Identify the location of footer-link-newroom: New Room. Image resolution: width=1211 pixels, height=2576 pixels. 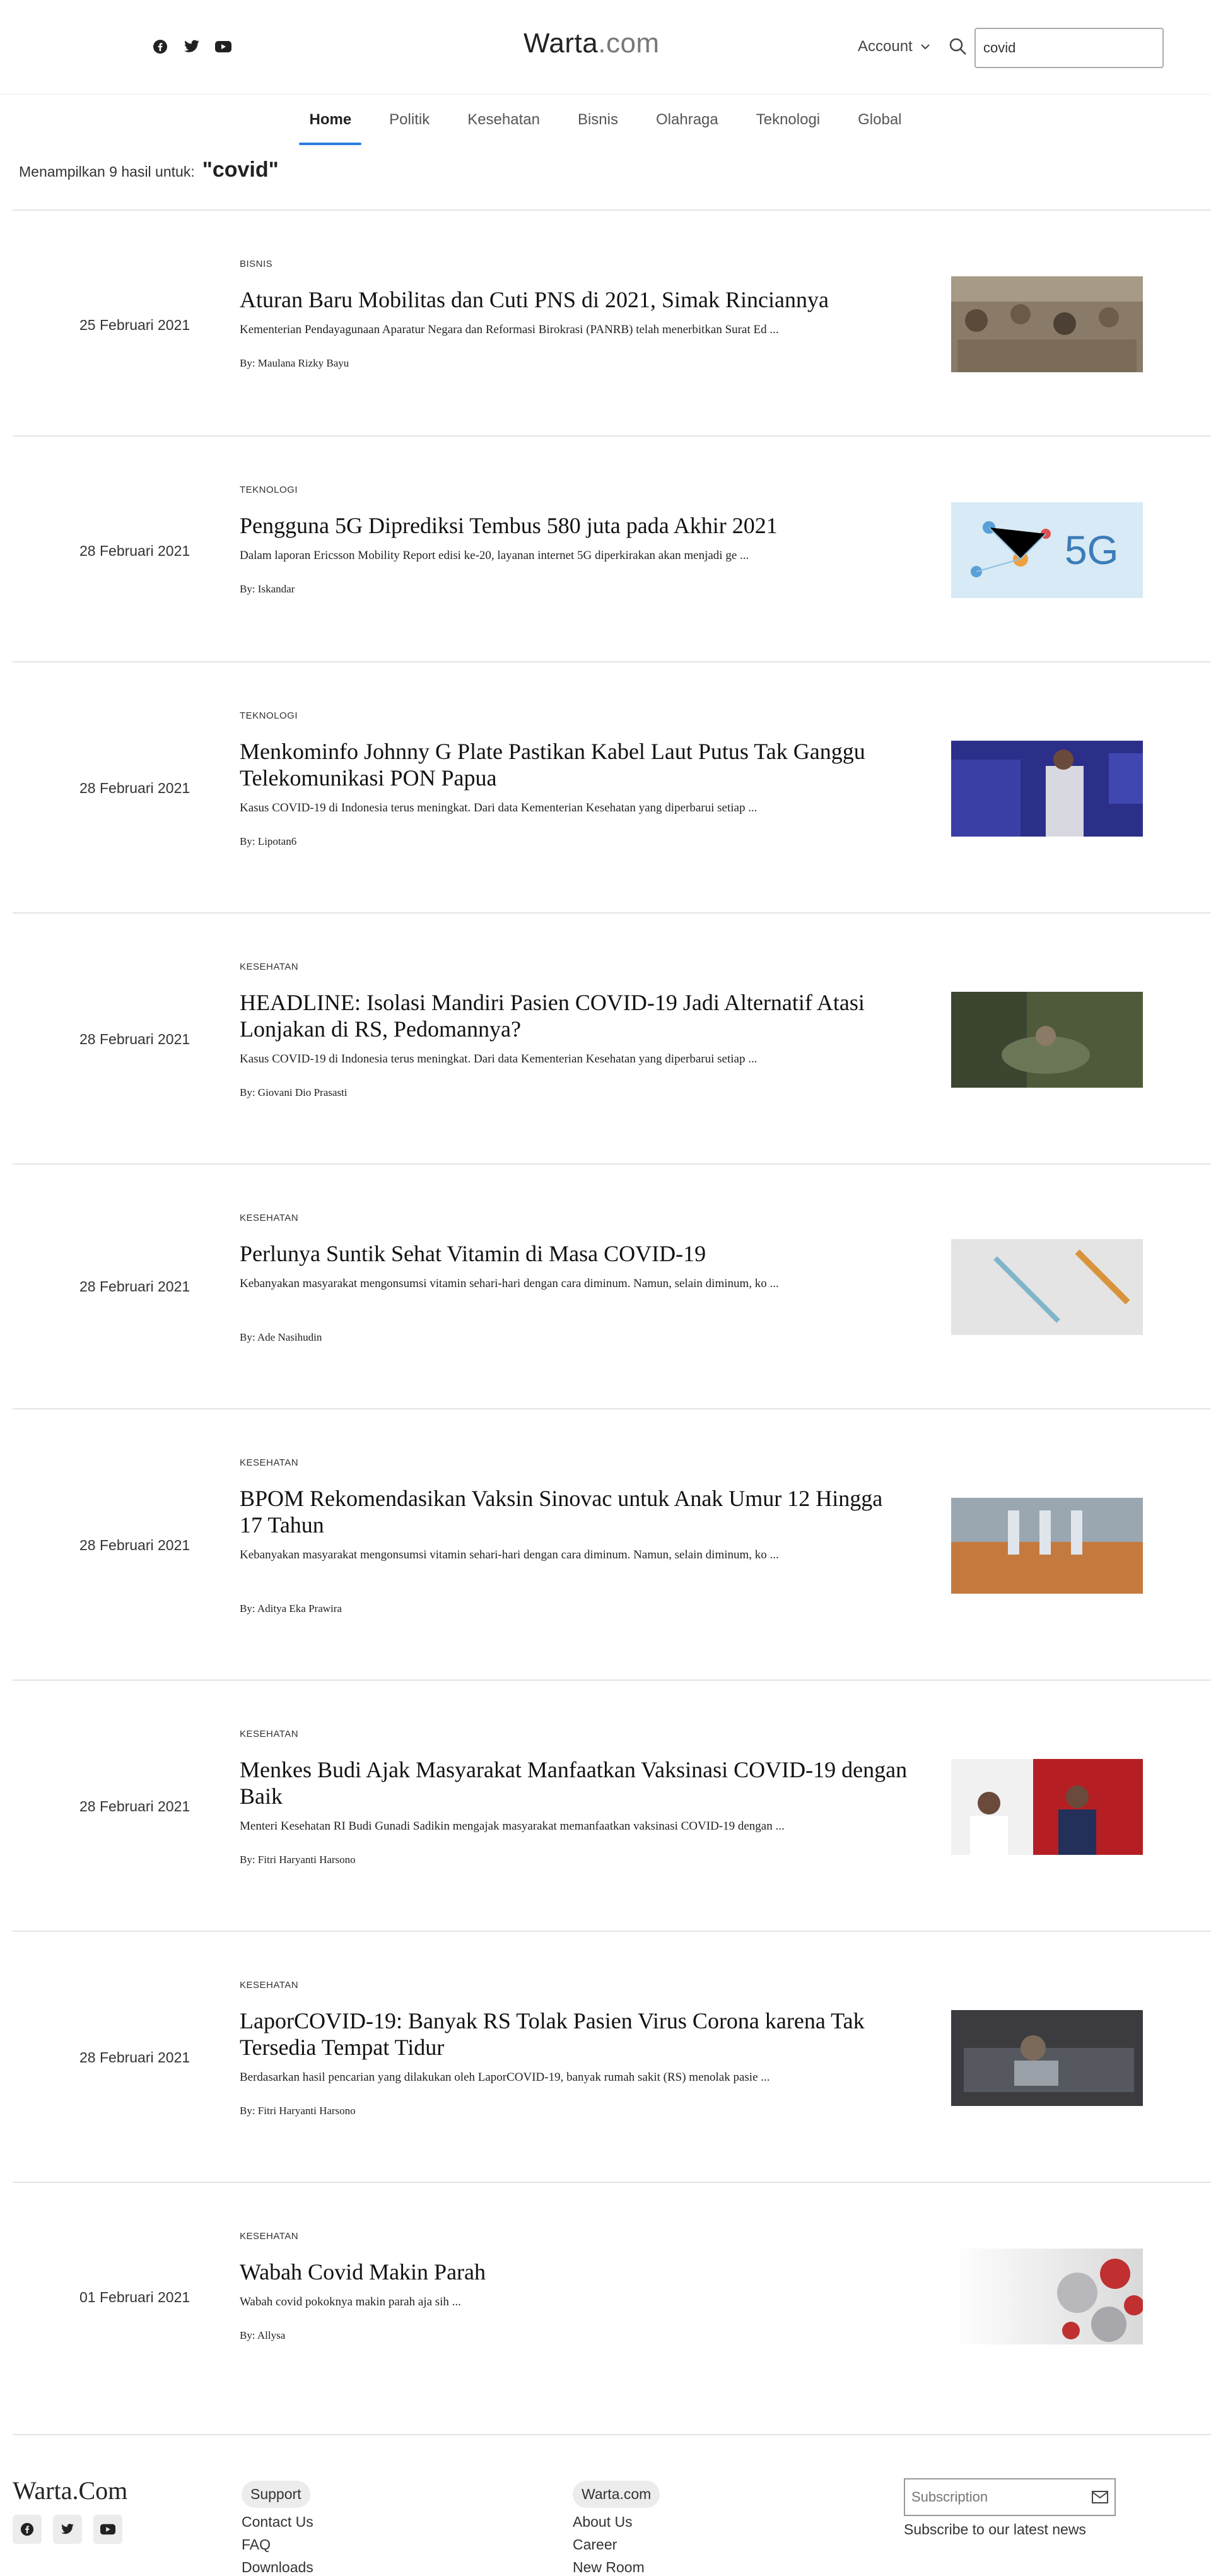
(616, 2567).